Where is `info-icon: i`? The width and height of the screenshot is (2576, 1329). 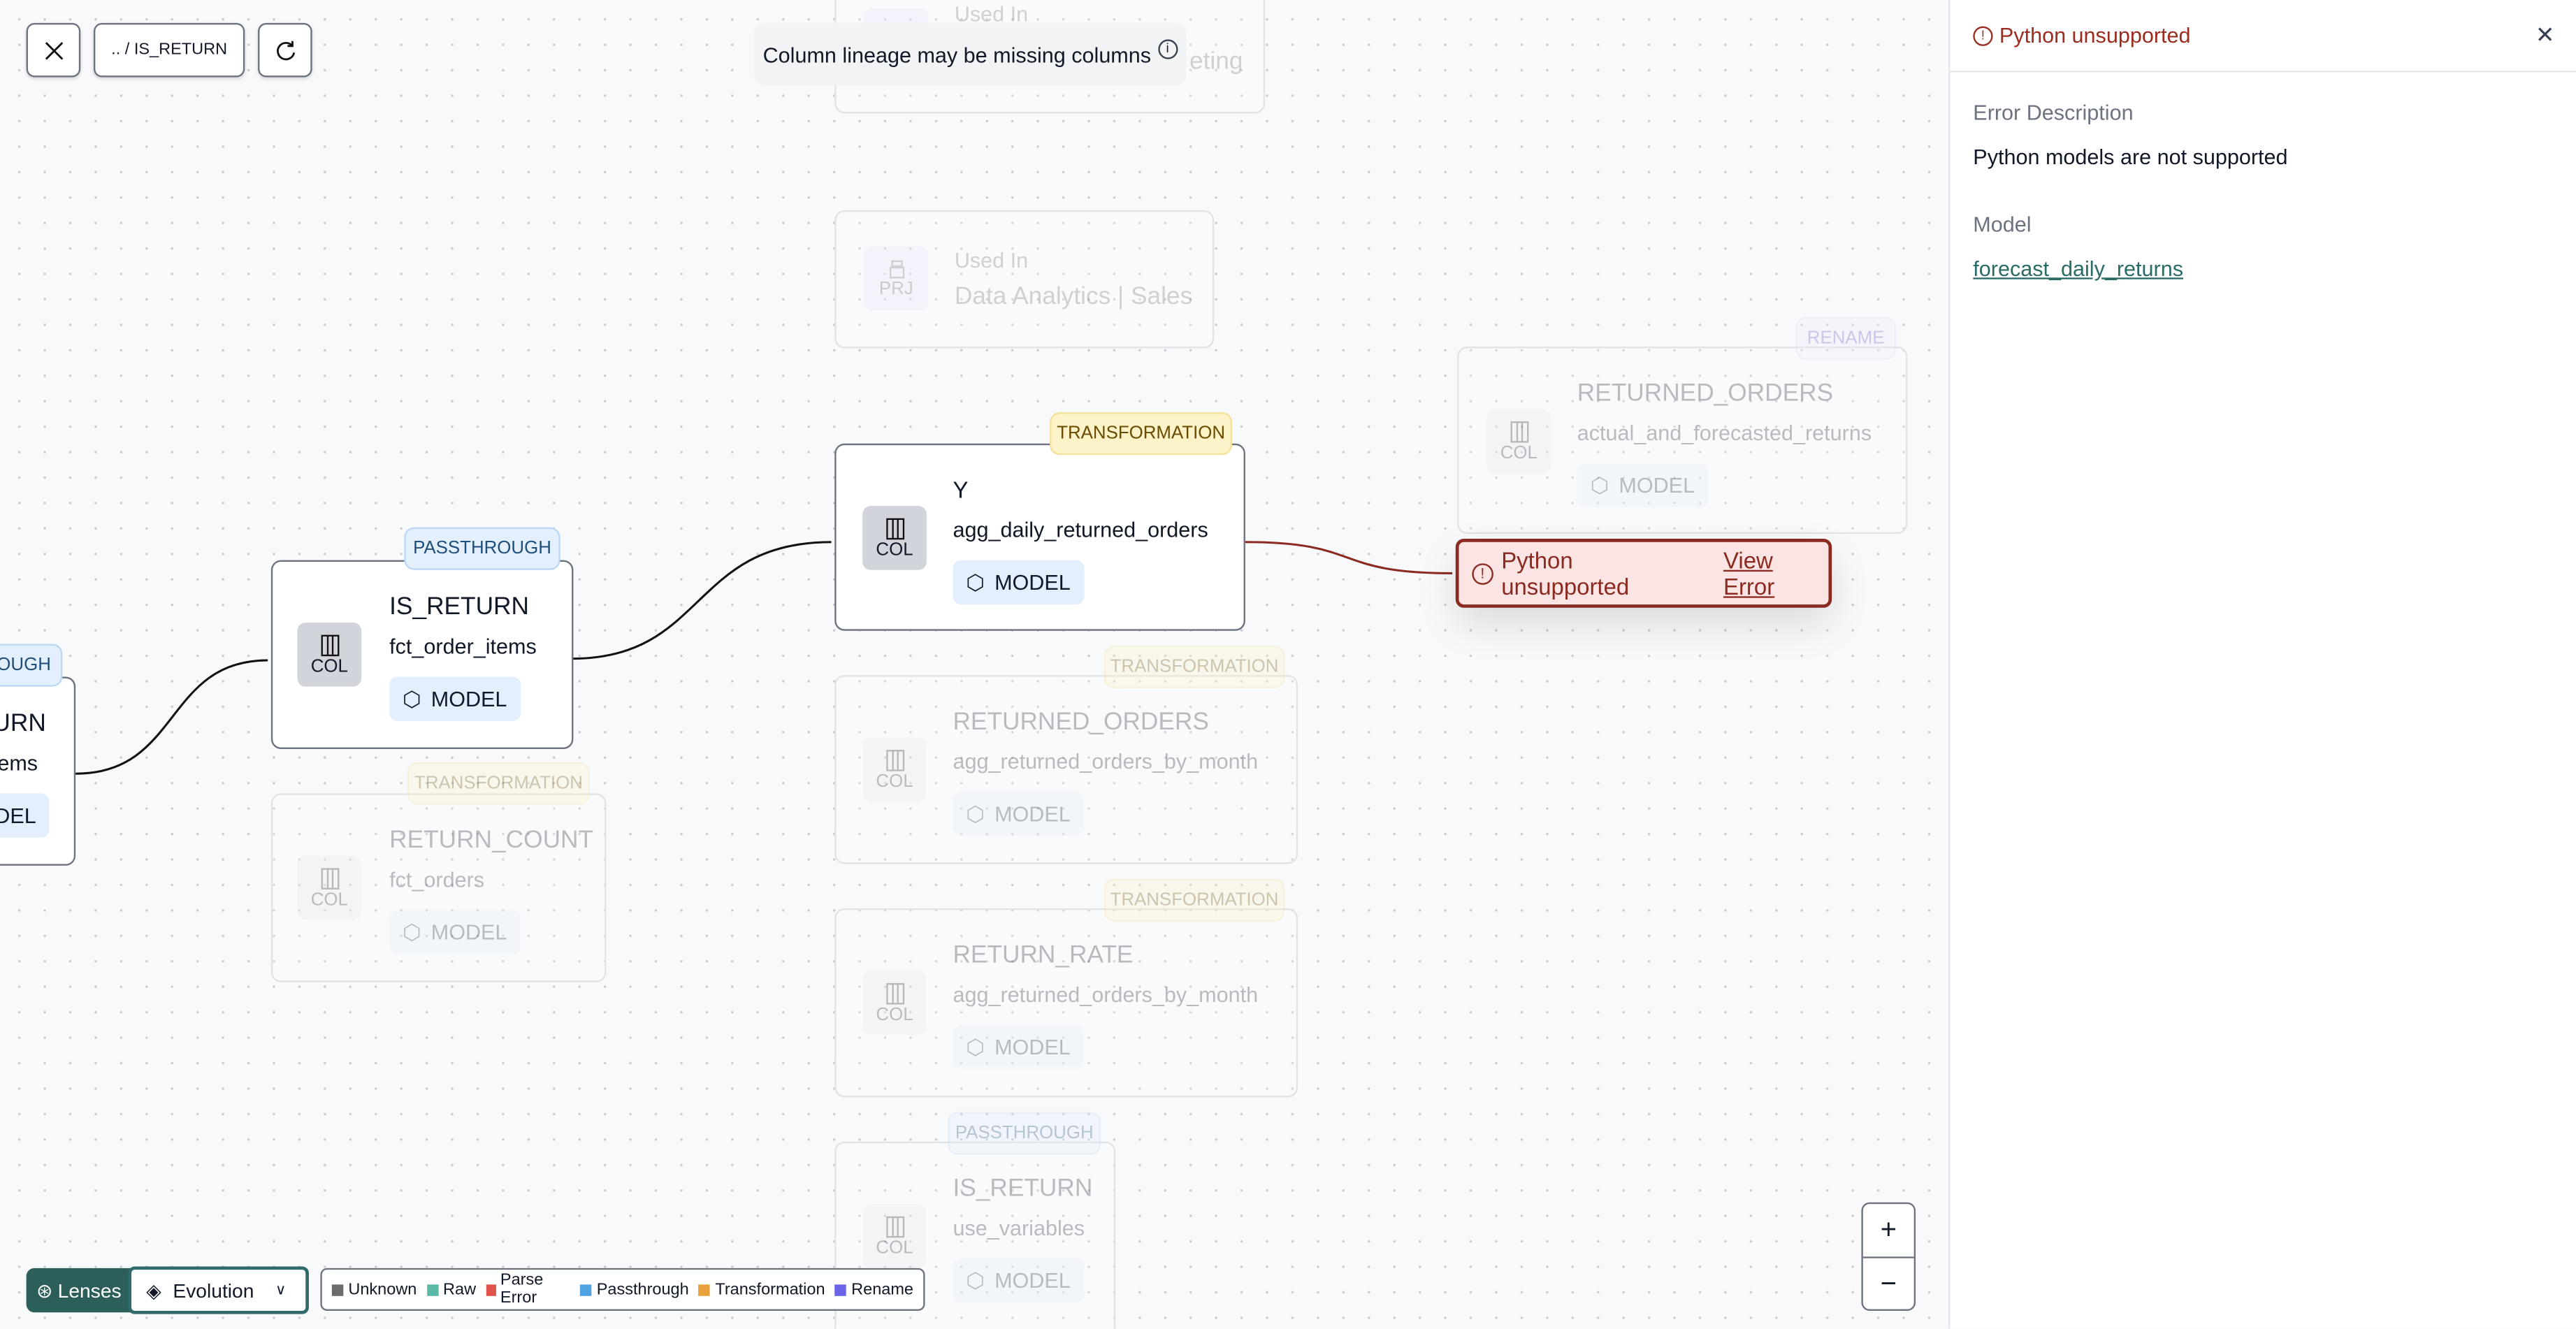
info-icon: i is located at coordinates (1167, 49).